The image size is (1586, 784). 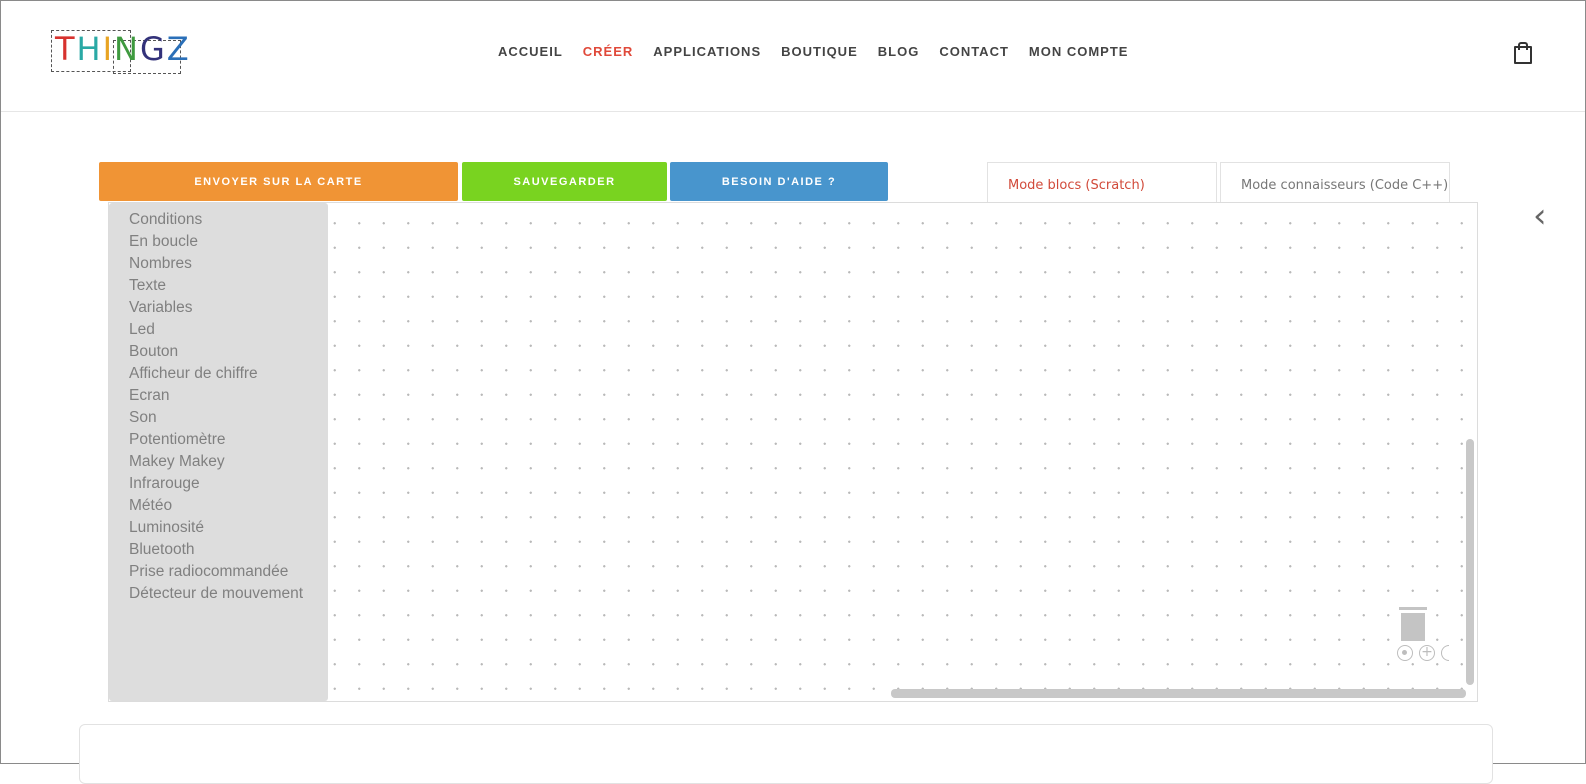 What do you see at coordinates (228, 572) in the screenshot?
I see `toolbox-category: Prise radiocommandée` at bounding box center [228, 572].